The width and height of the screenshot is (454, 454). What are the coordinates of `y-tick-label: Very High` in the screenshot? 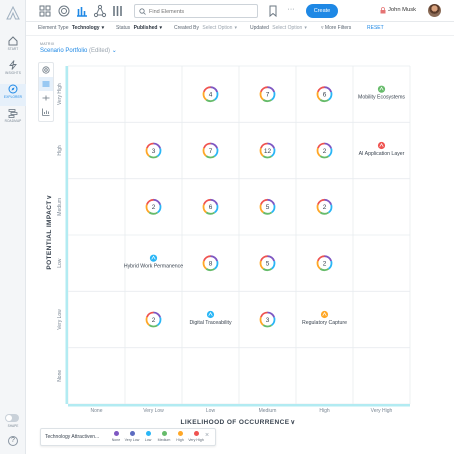 It's located at (60, 94).